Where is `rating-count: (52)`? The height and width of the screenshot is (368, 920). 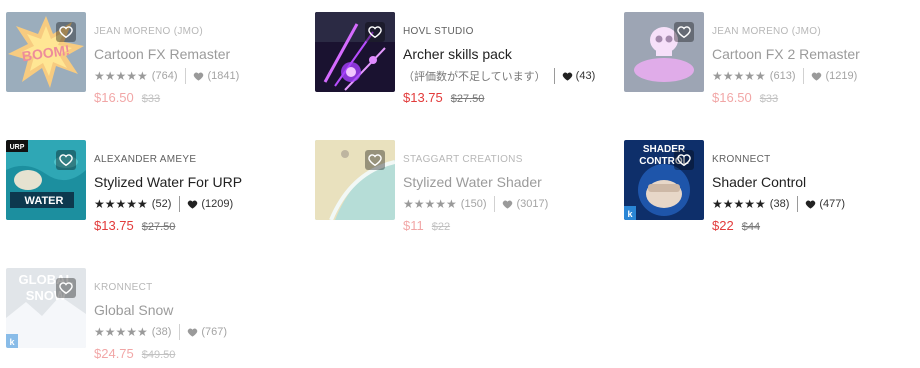
rating-count: (52) is located at coordinates (161, 204).